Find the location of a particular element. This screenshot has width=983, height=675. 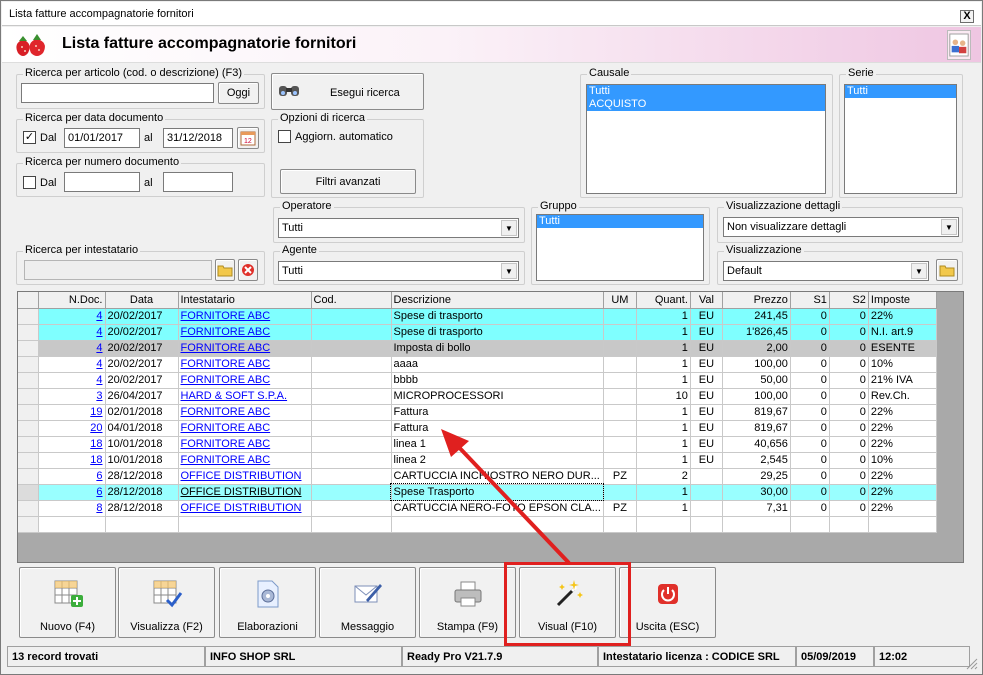

number-from-input is located at coordinates (102, 182).